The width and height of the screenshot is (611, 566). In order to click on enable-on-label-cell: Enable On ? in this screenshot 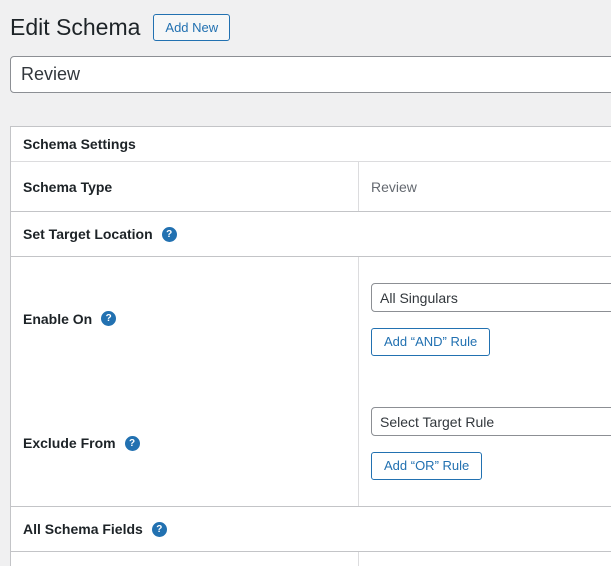, I will do `click(185, 318)`.